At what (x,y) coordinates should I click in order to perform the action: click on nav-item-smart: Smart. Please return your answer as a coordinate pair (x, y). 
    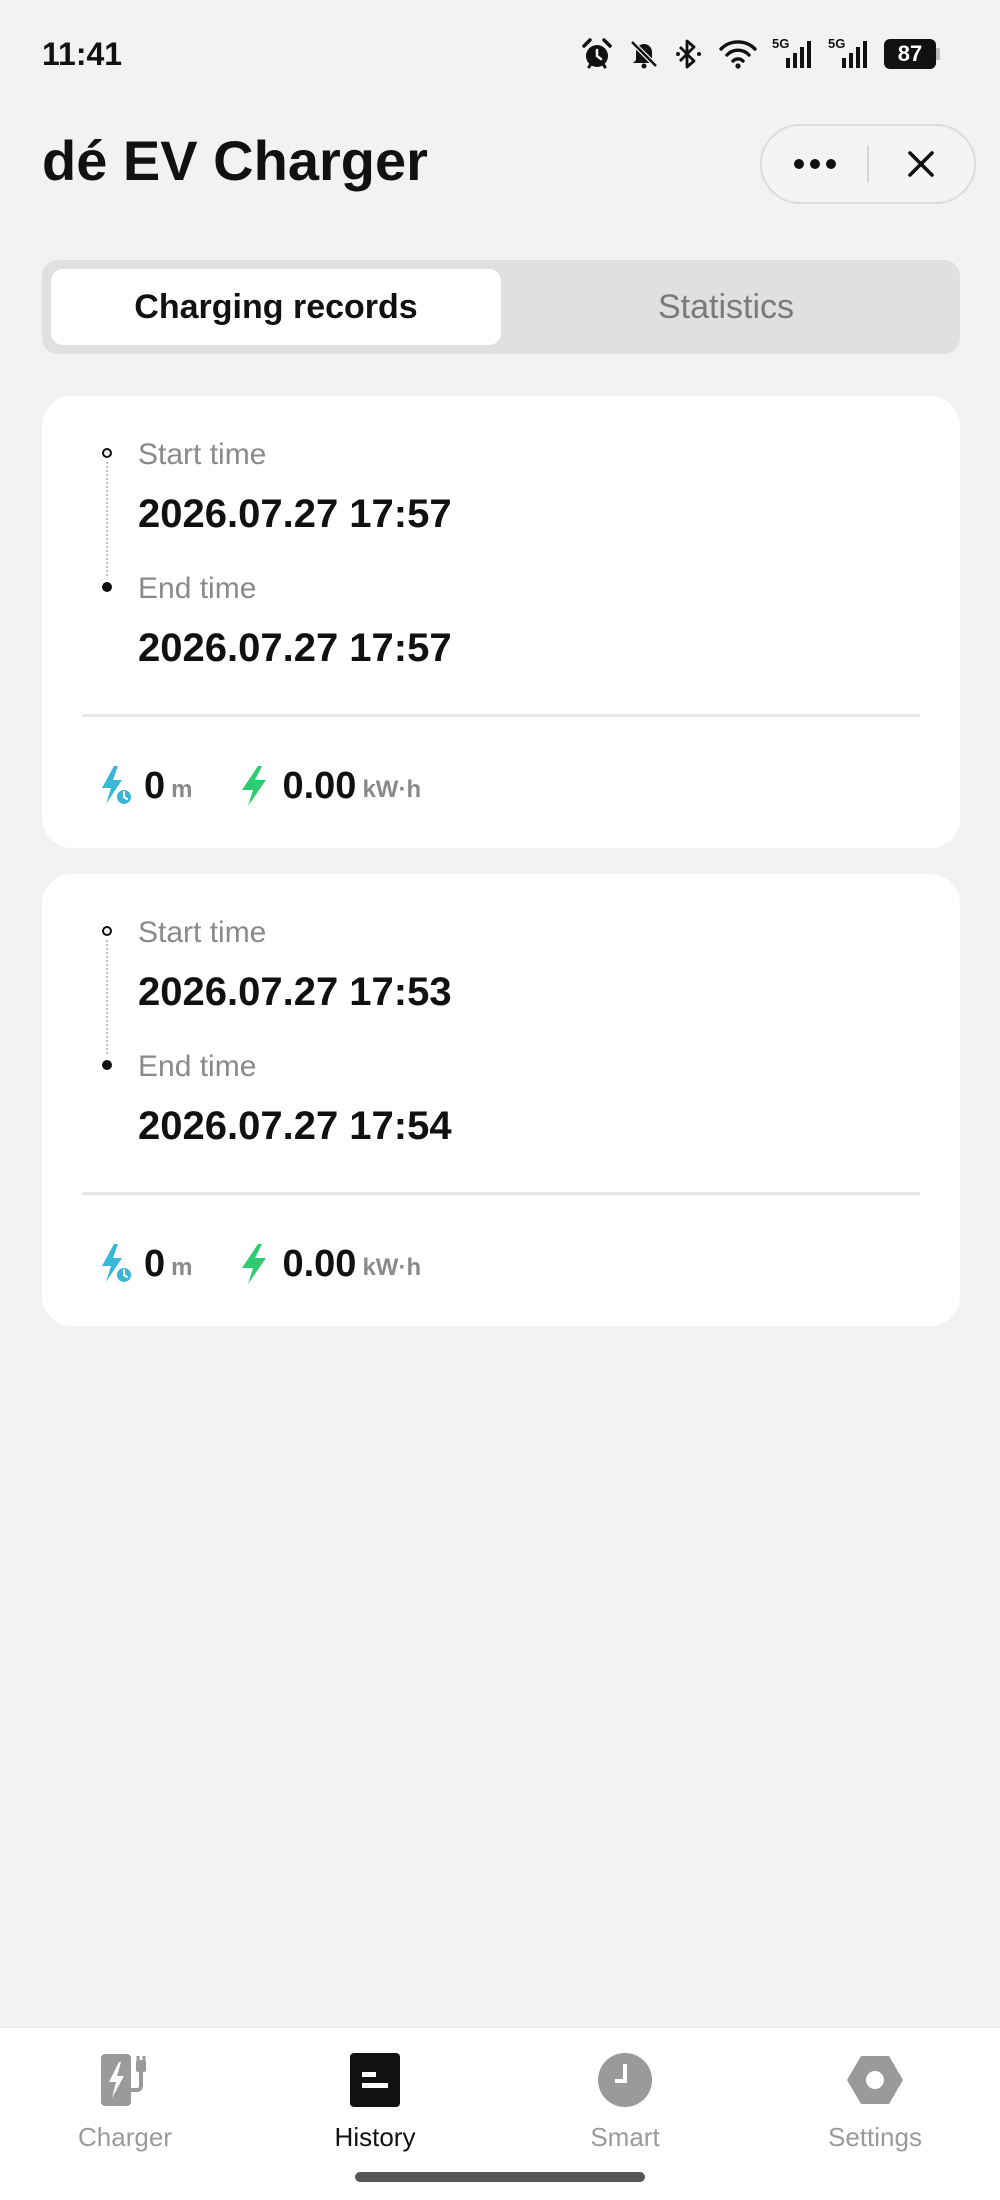
    Looking at the image, I should click on (625, 2105).